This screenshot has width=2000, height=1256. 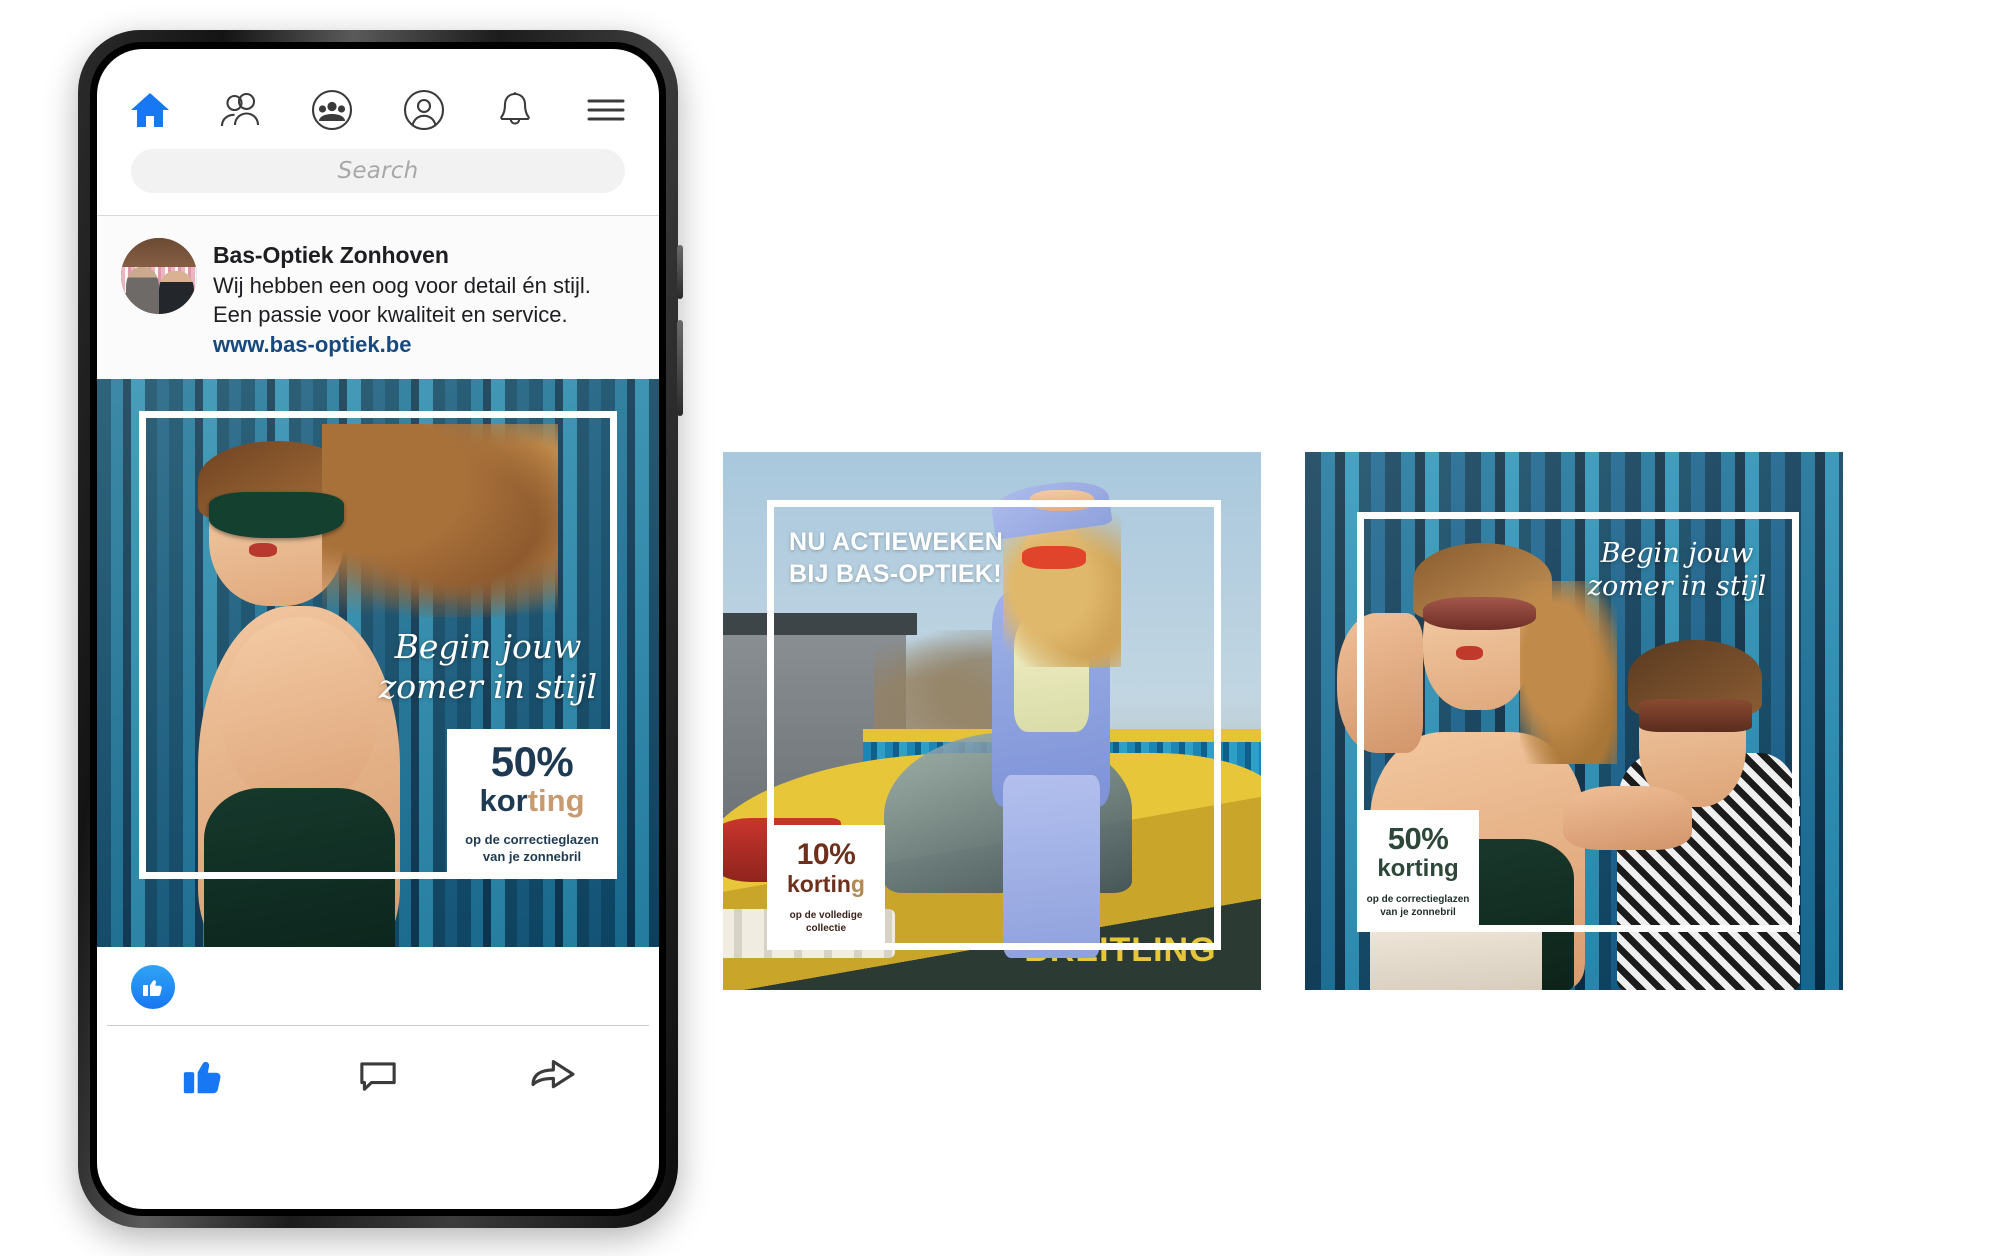 I want to click on search-input: Search, so click(x=378, y=171).